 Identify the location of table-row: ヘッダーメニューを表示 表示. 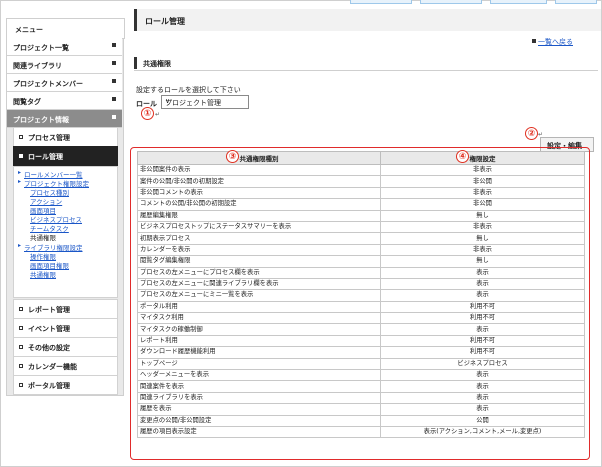
(361, 375).